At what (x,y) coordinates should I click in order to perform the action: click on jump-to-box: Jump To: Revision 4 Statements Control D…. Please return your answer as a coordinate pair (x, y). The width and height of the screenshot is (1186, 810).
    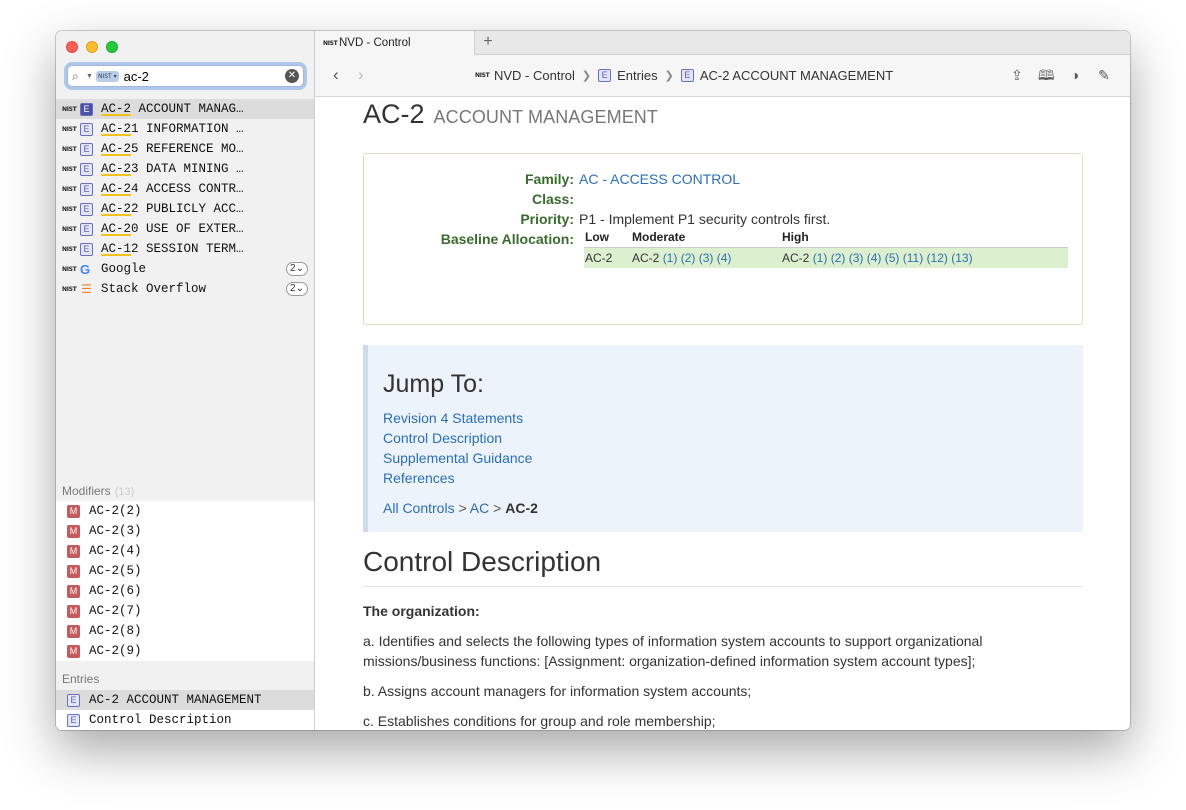
    Looking at the image, I should click on (723, 438).